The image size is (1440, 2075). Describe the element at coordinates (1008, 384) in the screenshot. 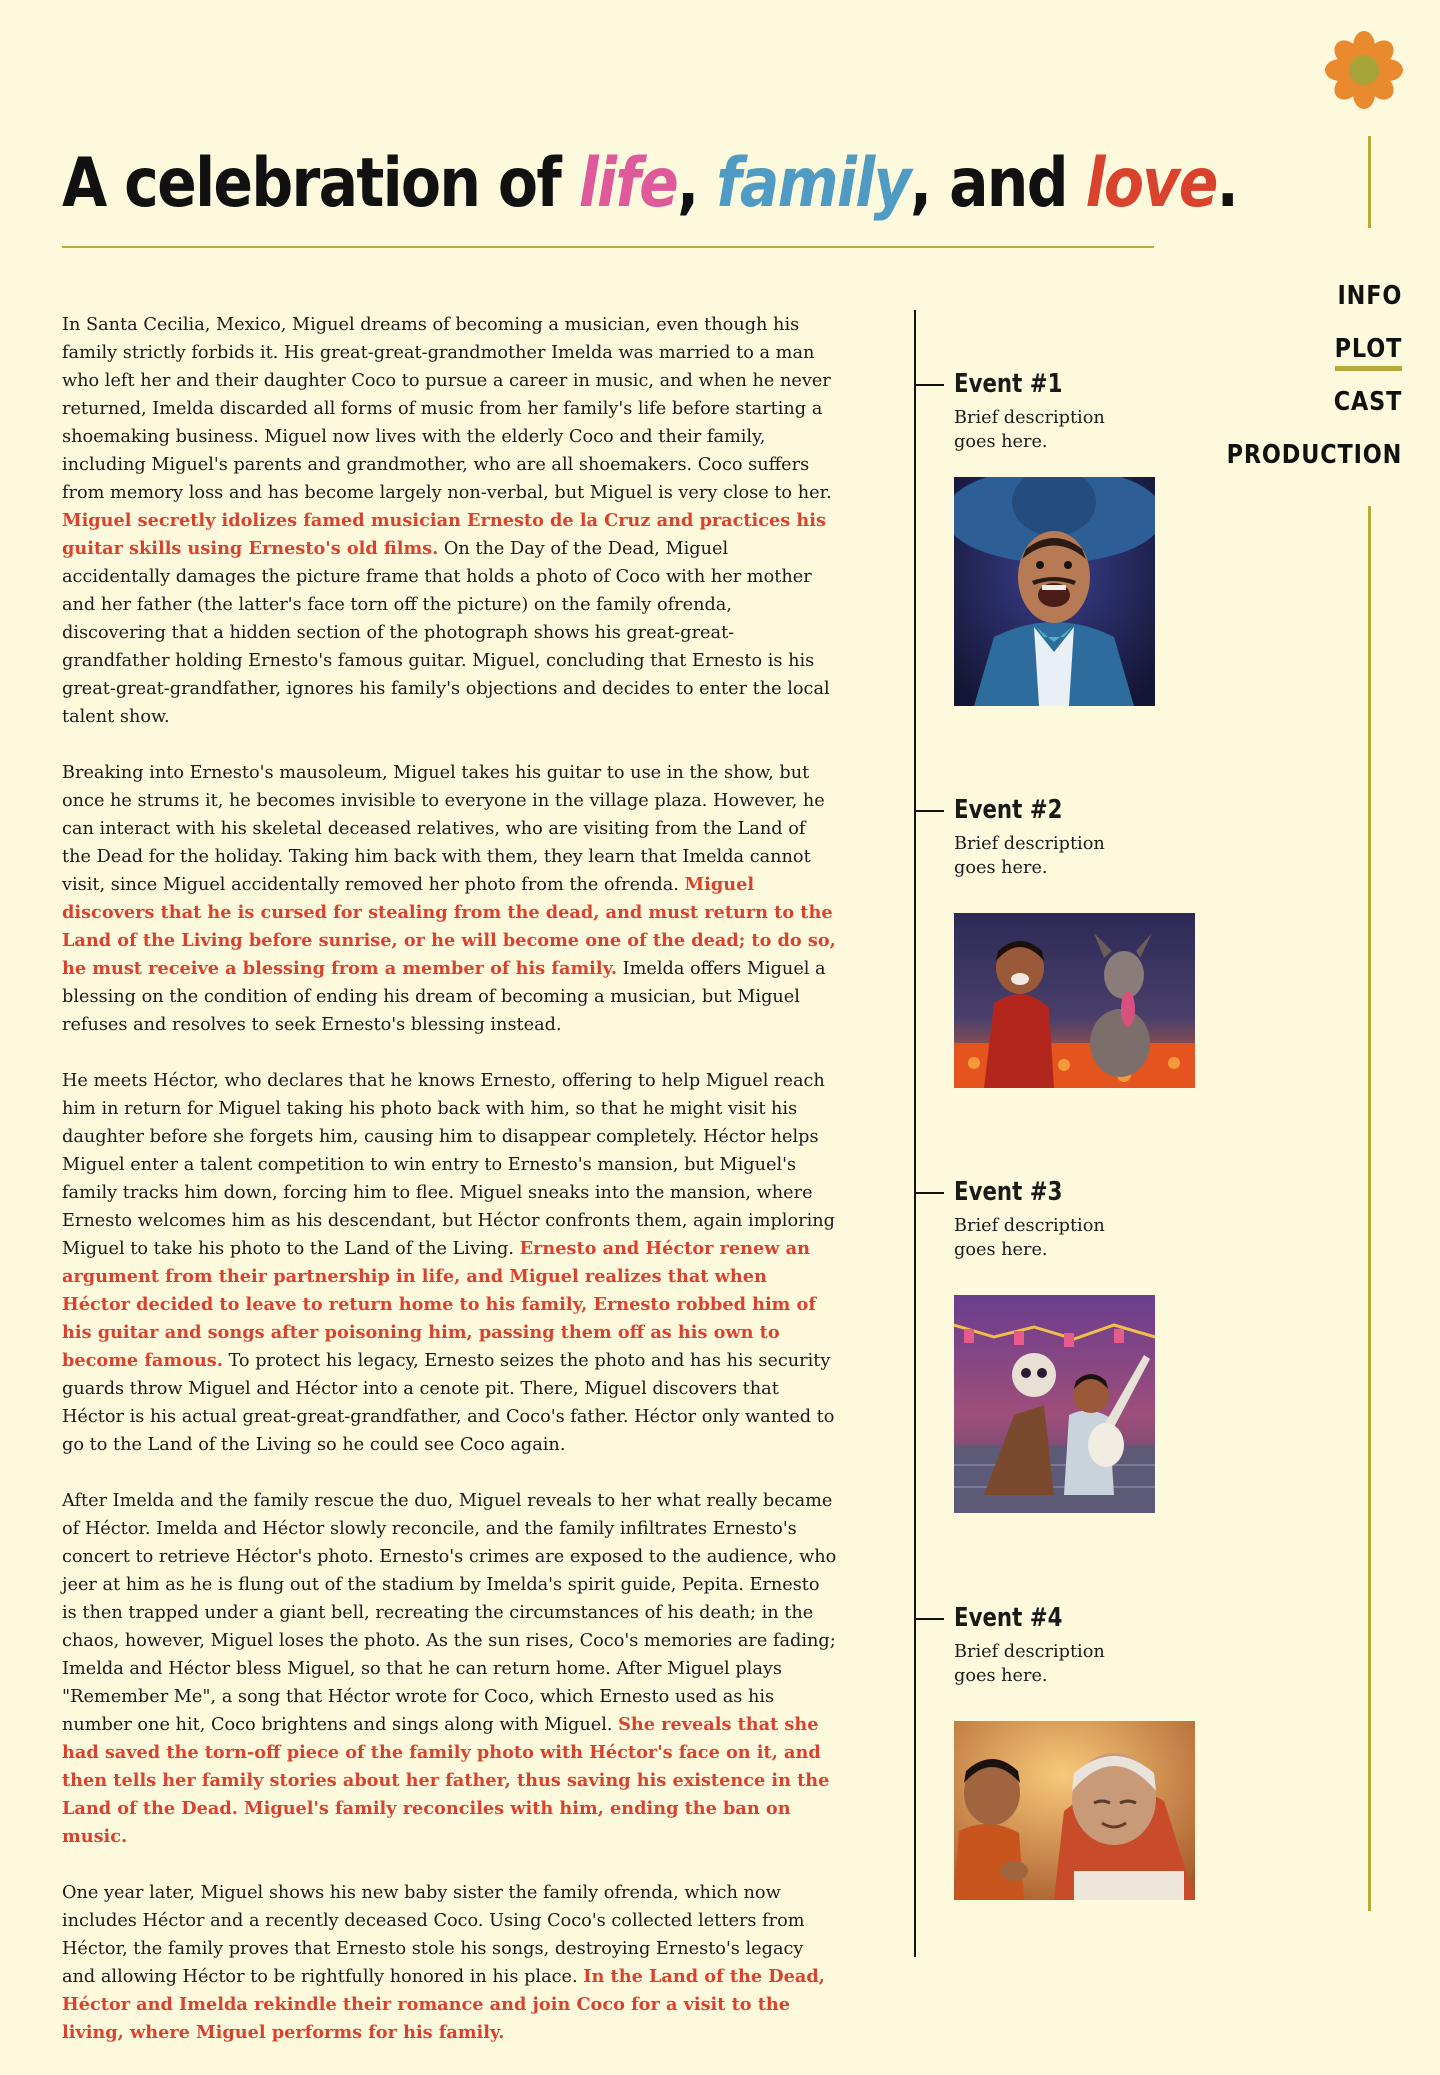

I see `event-title: Event #1` at that location.